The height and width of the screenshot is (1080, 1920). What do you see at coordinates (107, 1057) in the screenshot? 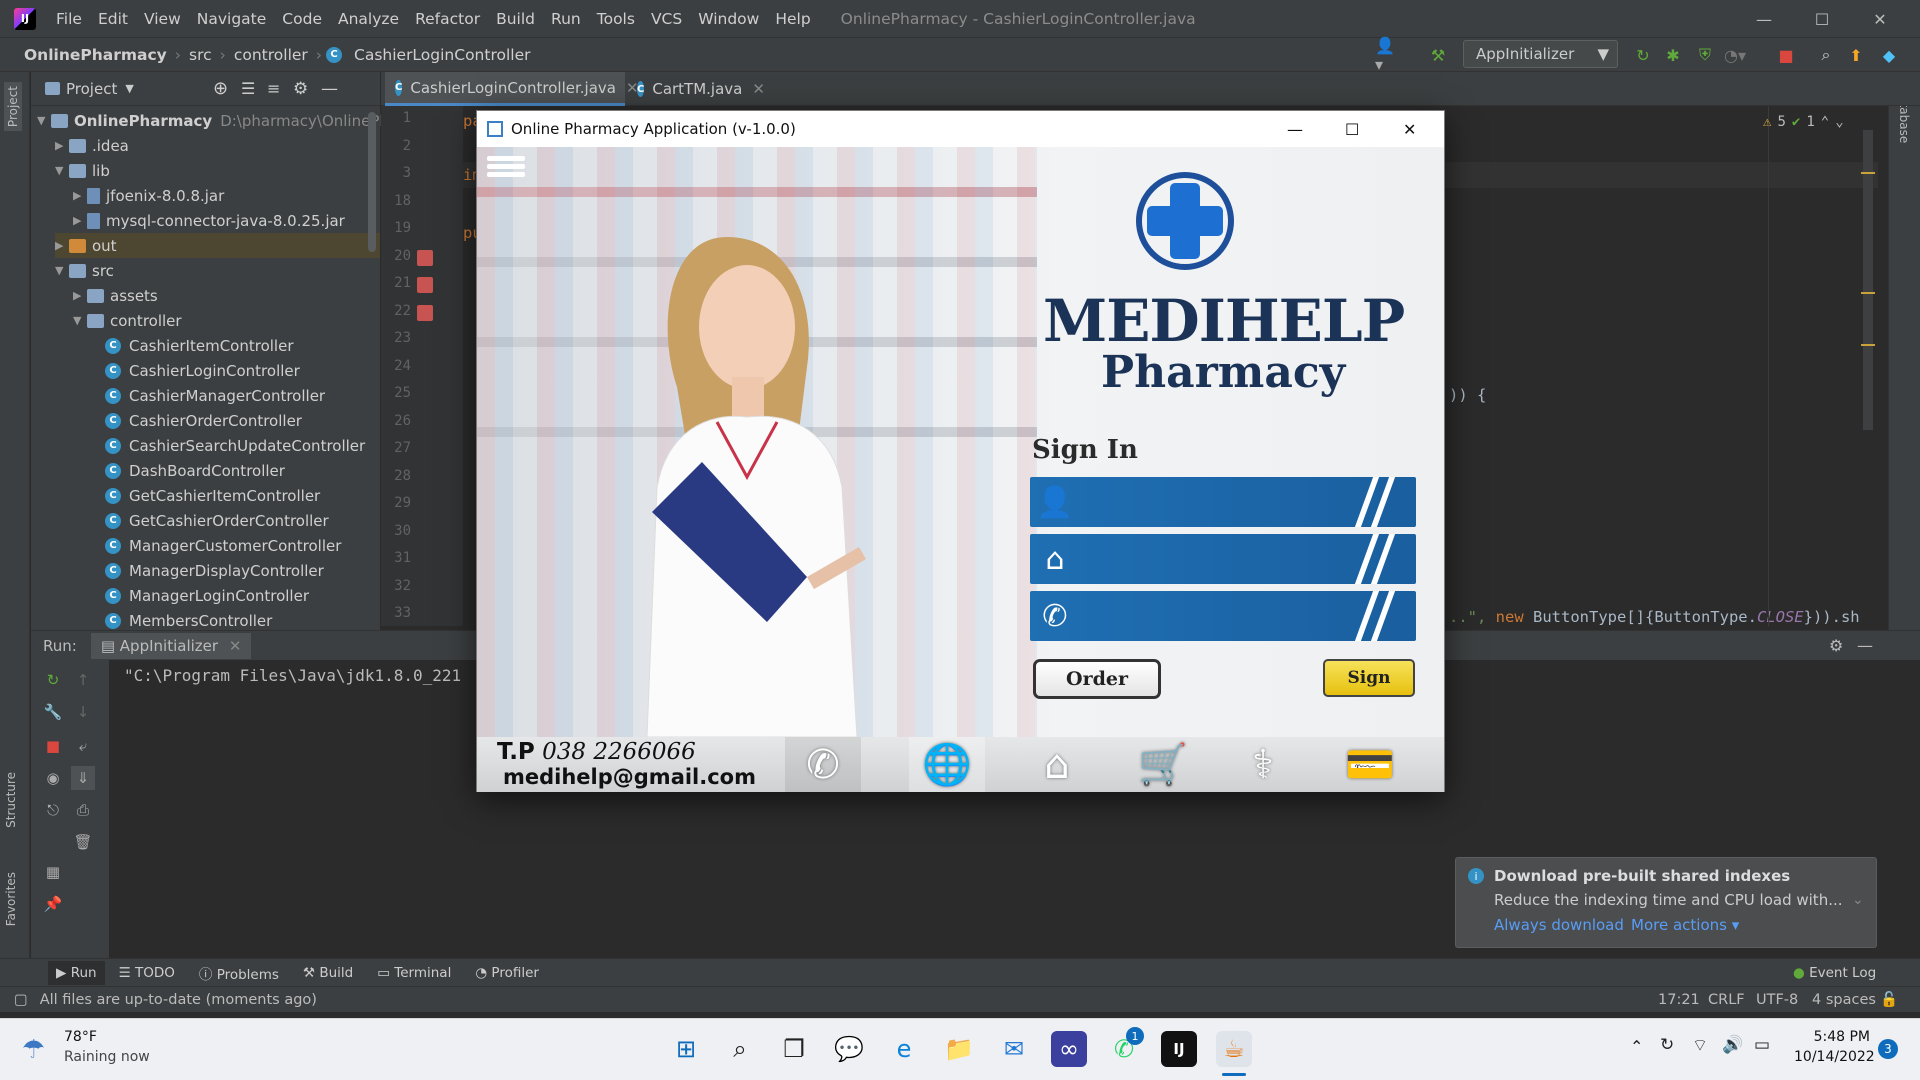
I see `weather-description: Raining now` at bounding box center [107, 1057].